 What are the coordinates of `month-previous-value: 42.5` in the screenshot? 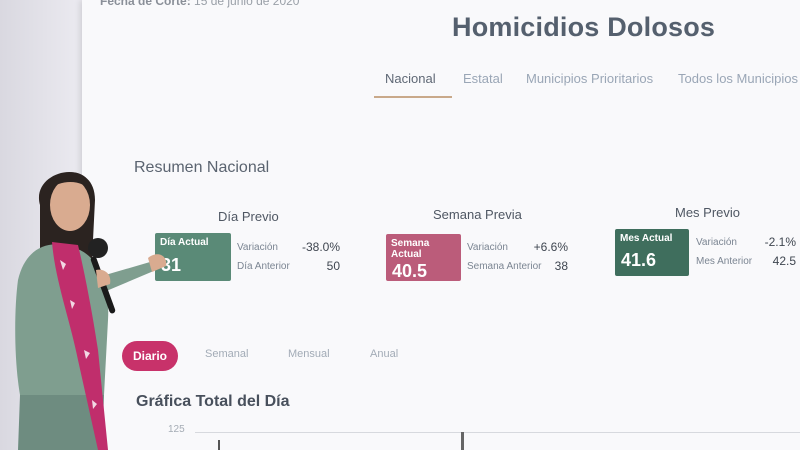 It's located at (784, 261).